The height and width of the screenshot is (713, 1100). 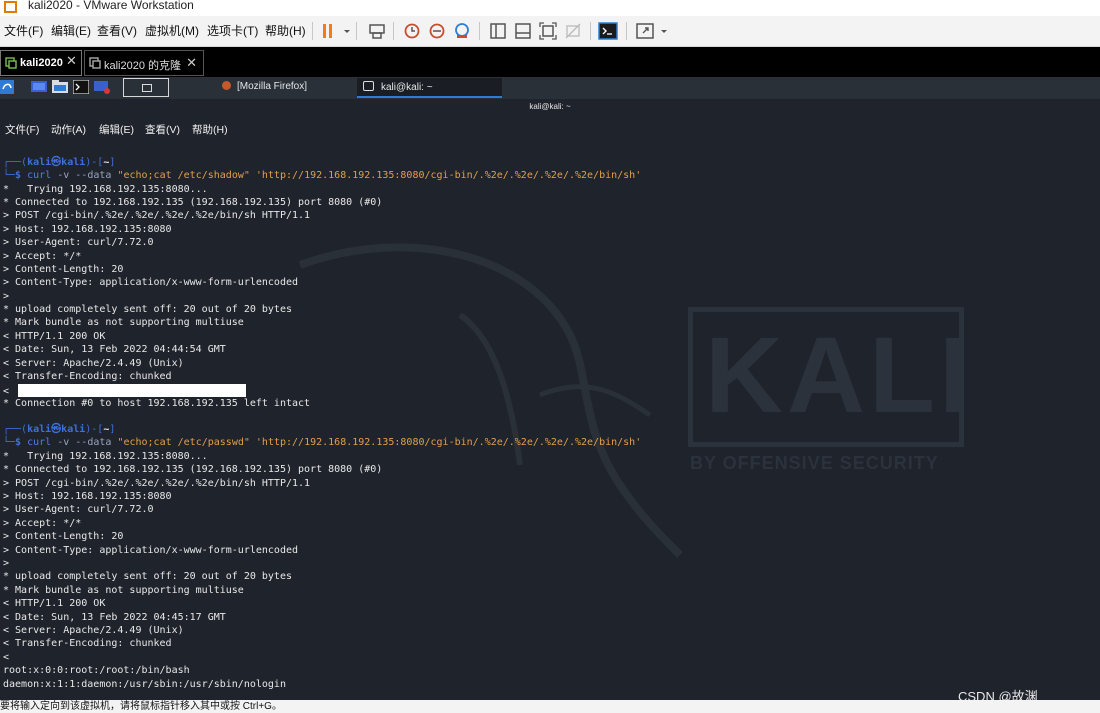 What do you see at coordinates (645, 31) in the screenshot?
I see `stretch-guest-icon` at bounding box center [645, 31].